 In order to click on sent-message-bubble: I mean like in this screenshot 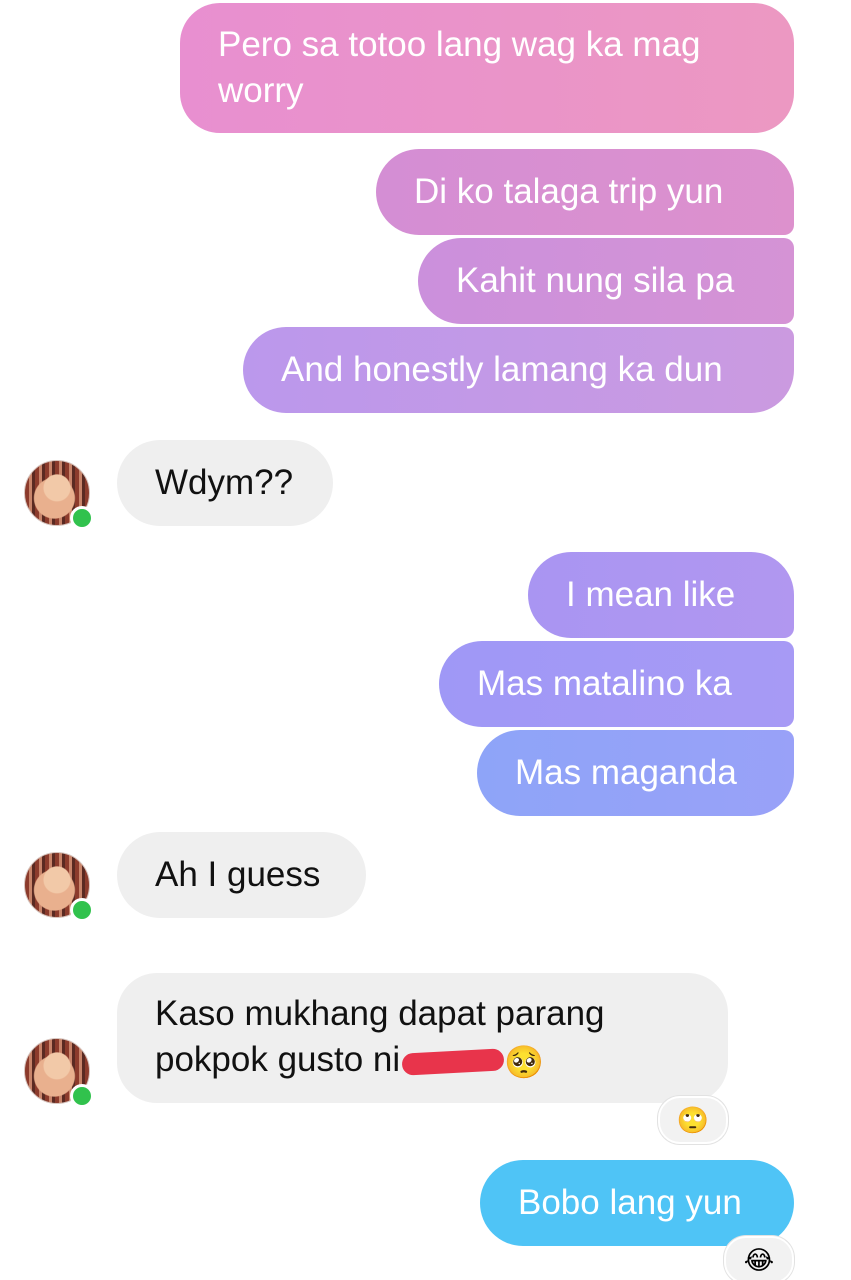, I will do `click(661, 595)`.